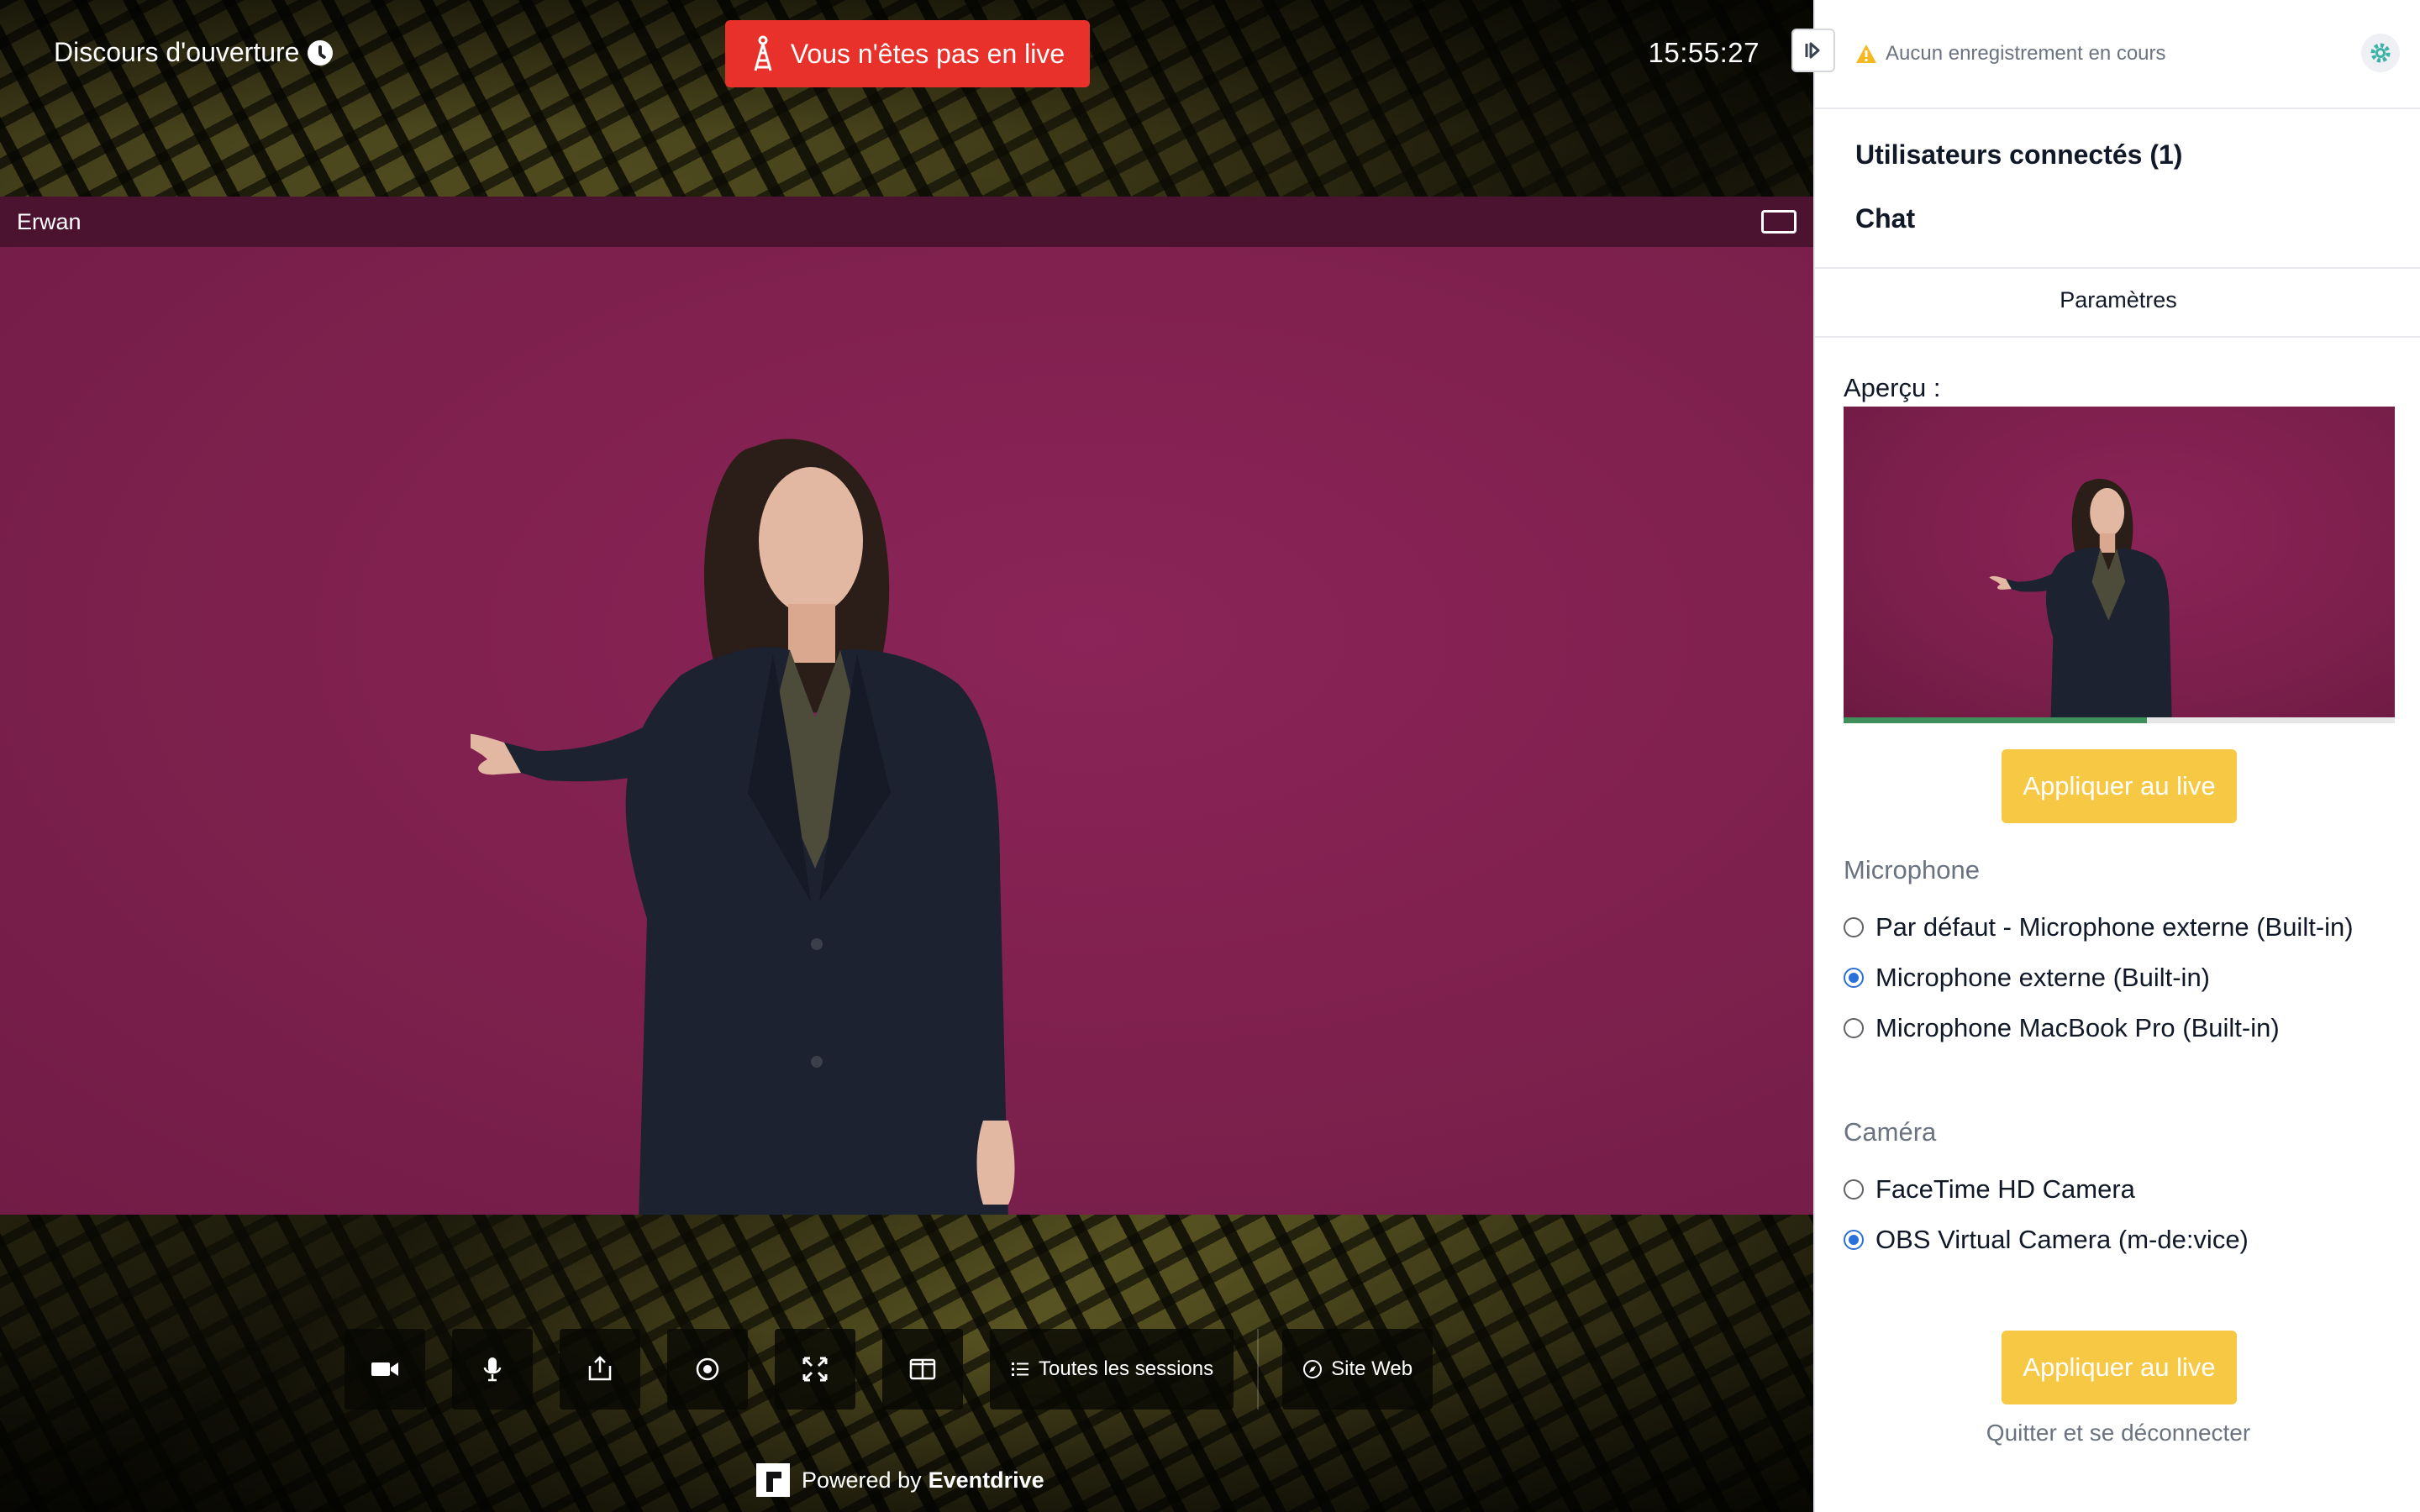 This screenshot has width=2420, height=1512. I want to click on layout-button, so click(923, 1369).